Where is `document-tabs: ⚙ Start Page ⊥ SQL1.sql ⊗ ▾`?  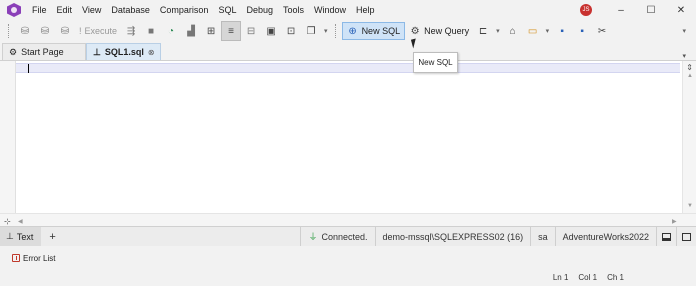
document-tabs: ⚙ Start Page ⊥ SQL1.sql ⊗ ▾ is located at coordinates (348, 51).